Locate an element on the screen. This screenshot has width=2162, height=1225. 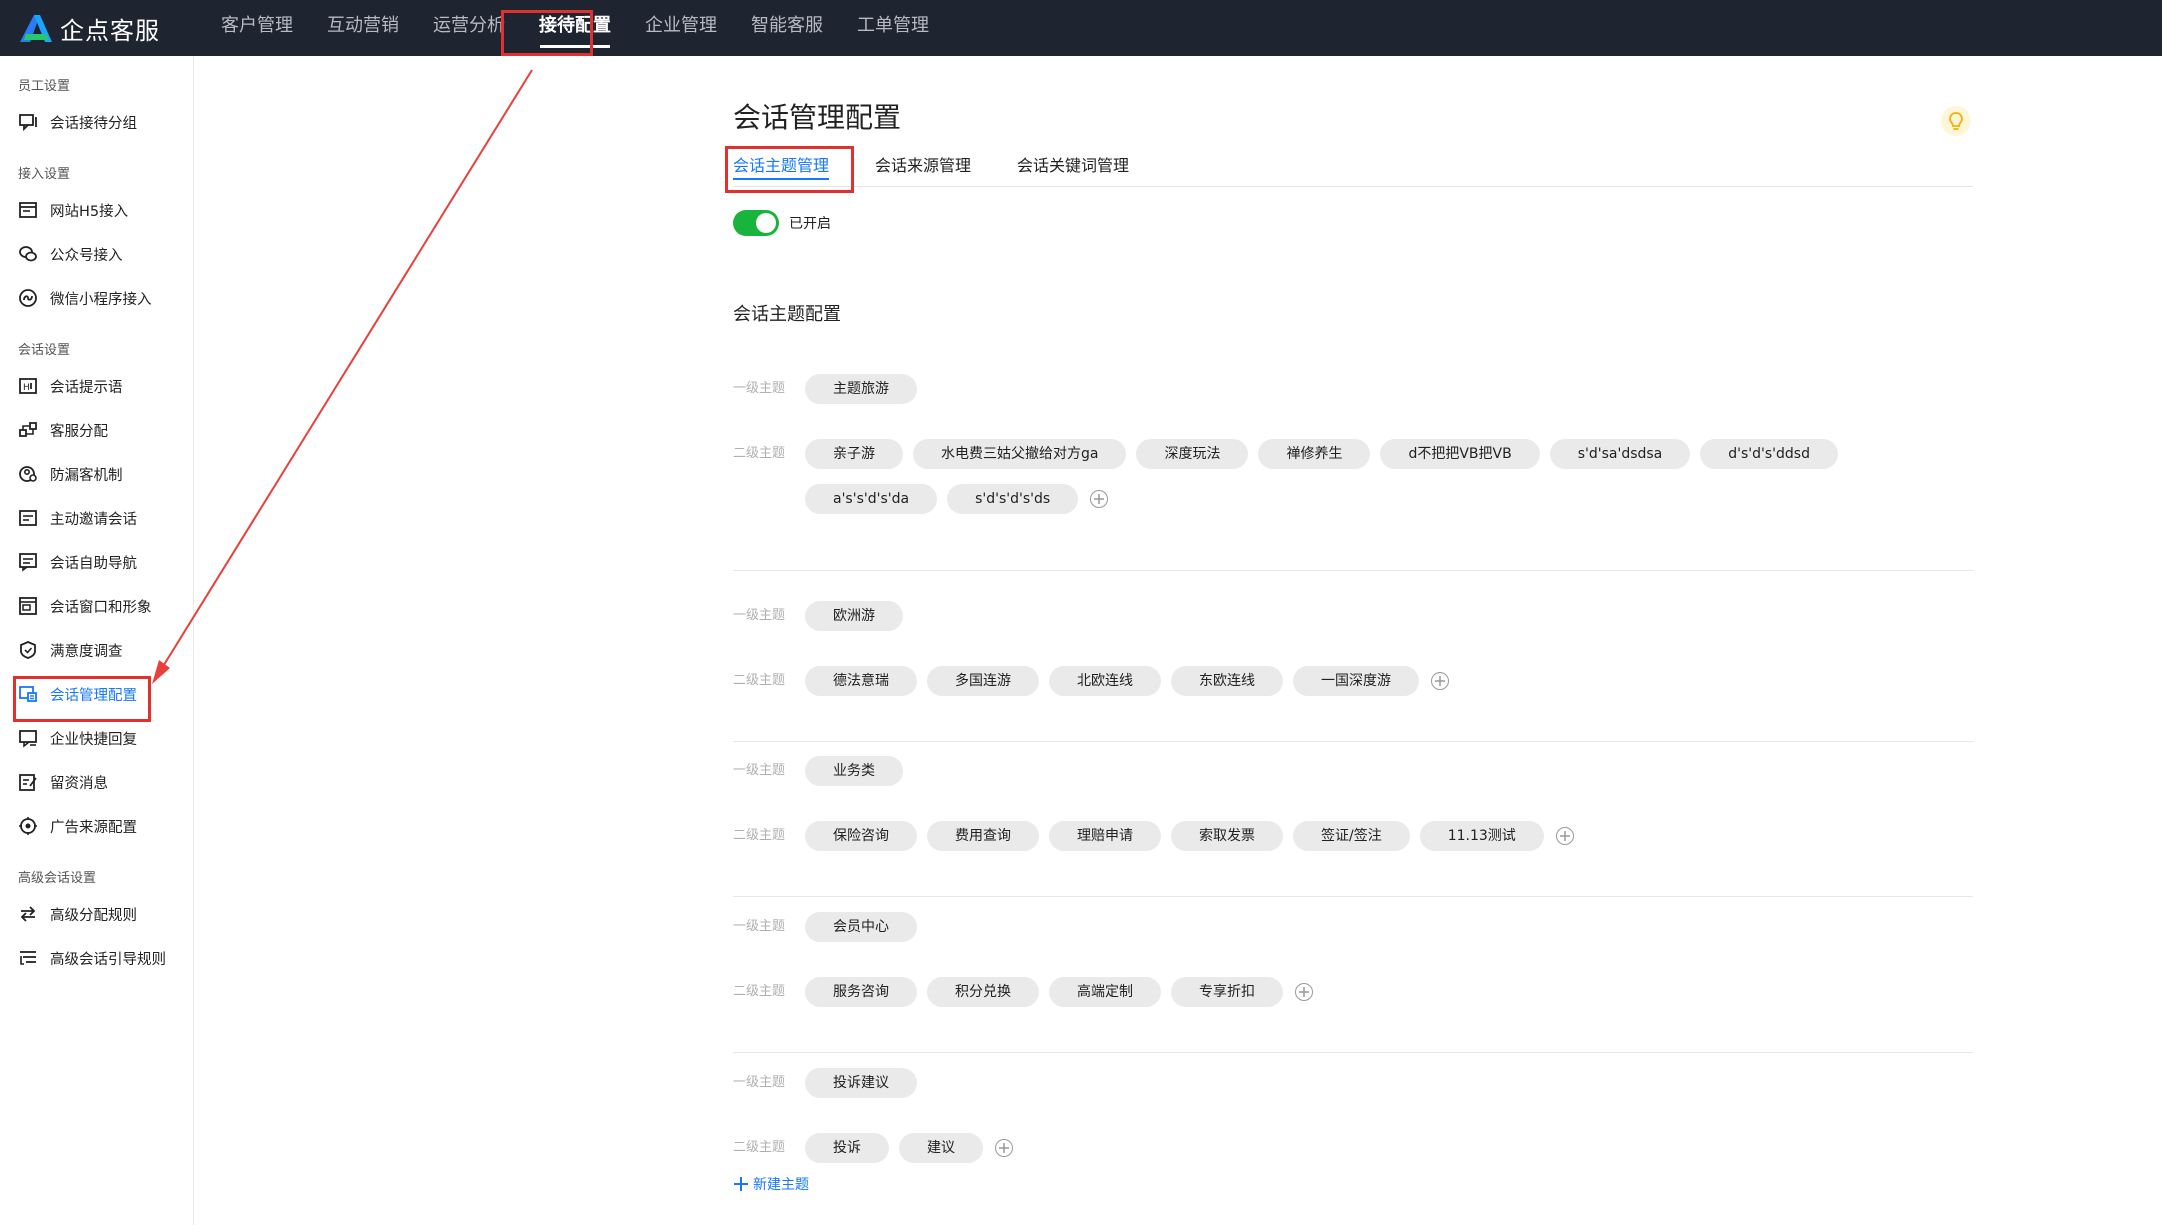
sidebar-item-quick-reply: 企业快捷回复 is located at coordinates (96, 738).